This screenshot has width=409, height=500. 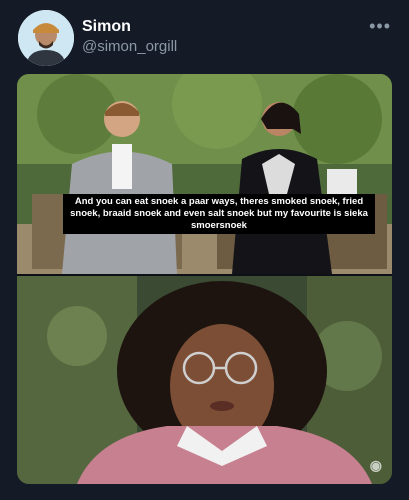 What do you see at coordinates (375, 465) in the screenshot?
I see `network-logo-icon: ◉` at bounding box center [375, 465].